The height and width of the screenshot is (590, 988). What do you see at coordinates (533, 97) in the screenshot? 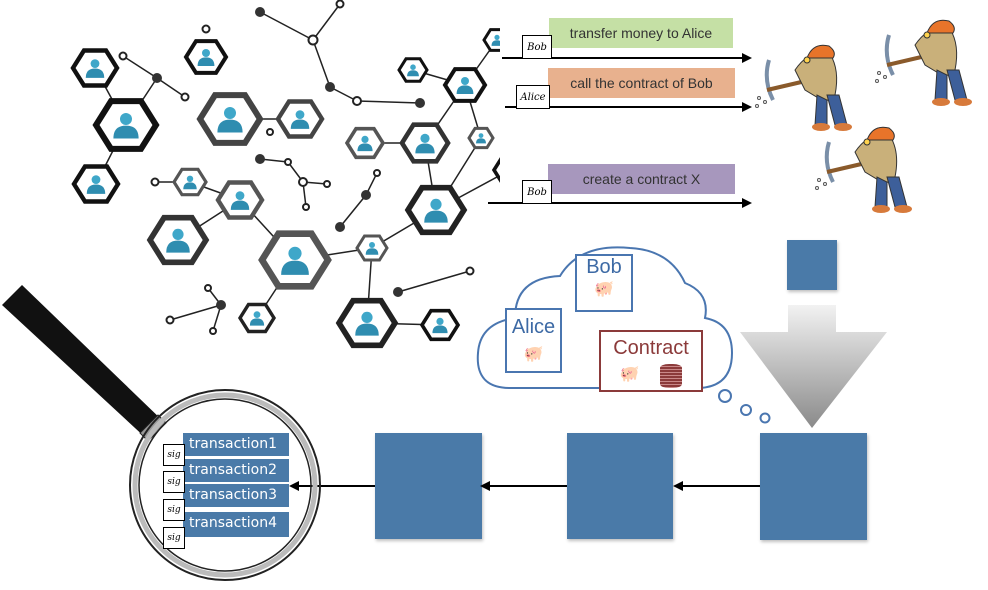
I see `sender-box: Alice` at bounding box center [533, 97].